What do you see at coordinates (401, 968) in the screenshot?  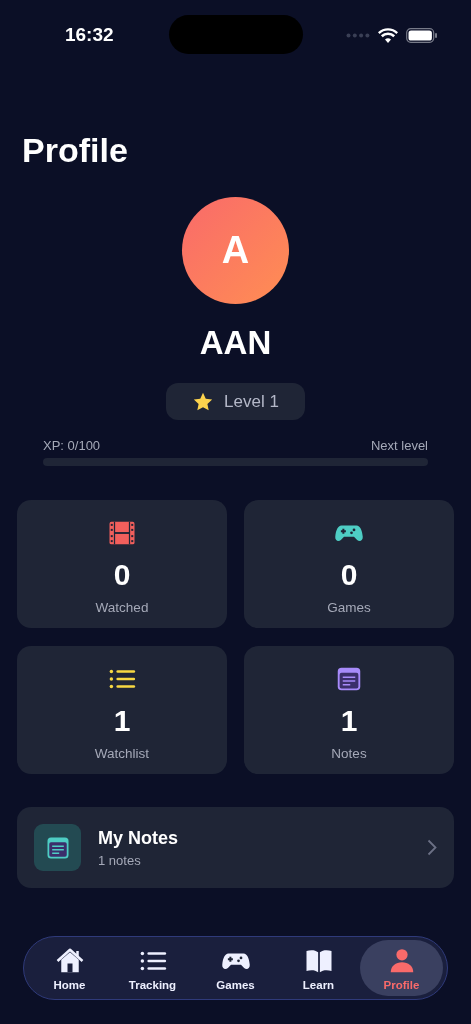 I see `tab: Profile` at bounding box center [401, 968].